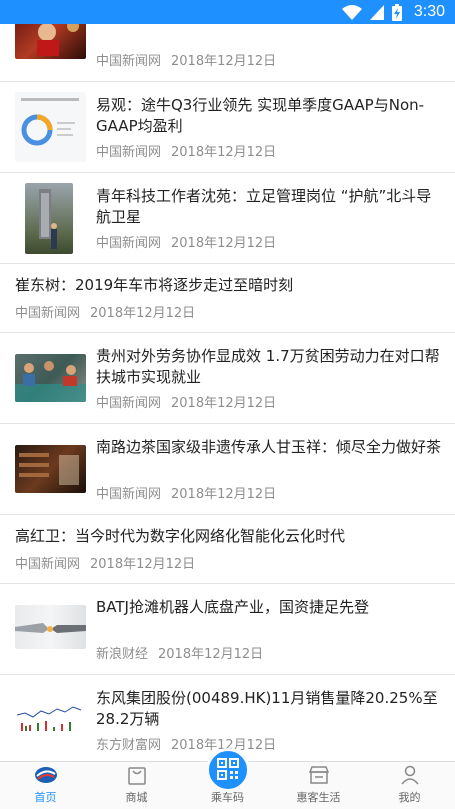 The image size is (455, 809). Describe the element at coordinates (180, 536) in the screenshot. I see `news-title: 高红卫：当今时代为数字化网络化智能化云化时代` at that location.